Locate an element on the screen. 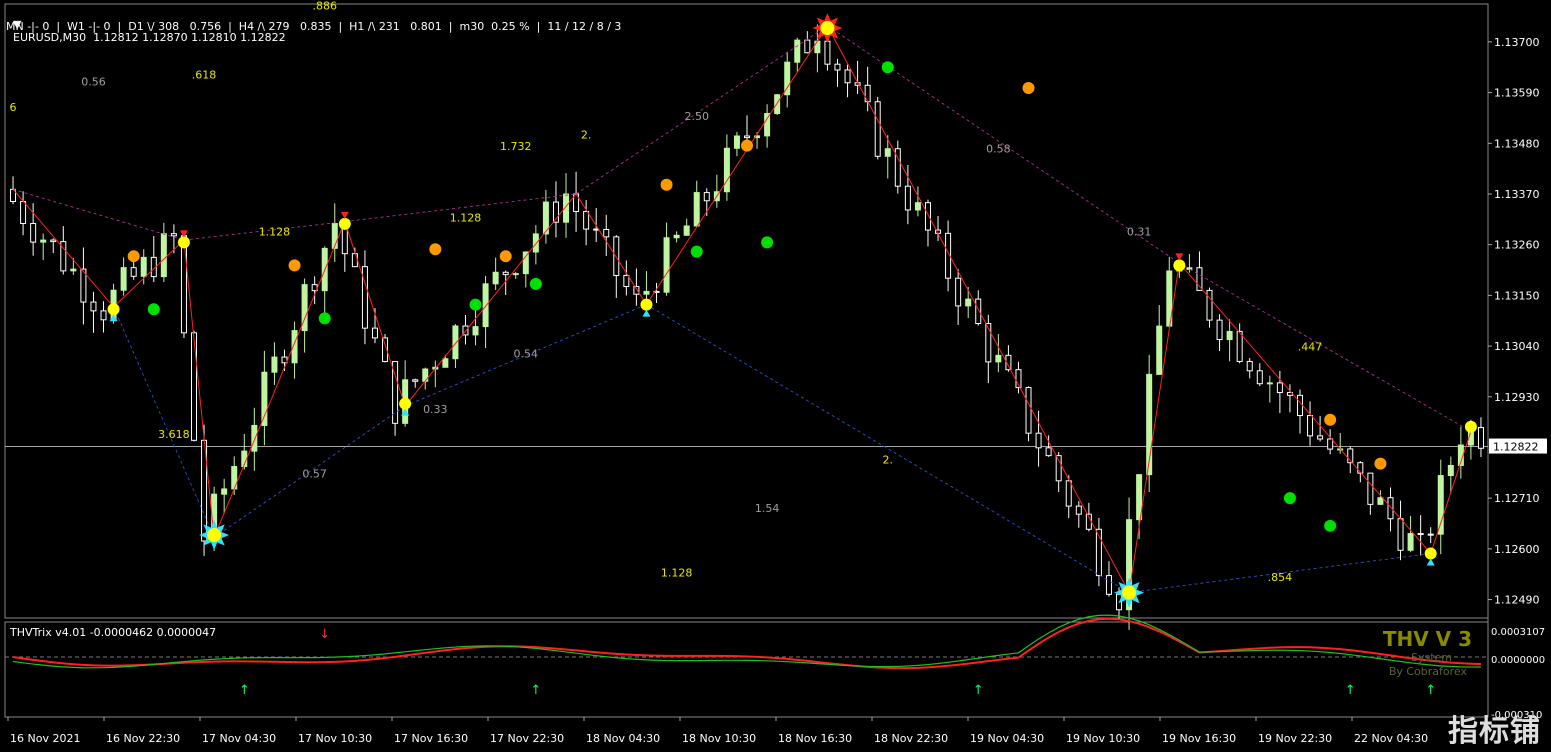 The image size is (1551, 752). x-tick-label: 18 Nov 04:30 is located at coordinates (623, 738).